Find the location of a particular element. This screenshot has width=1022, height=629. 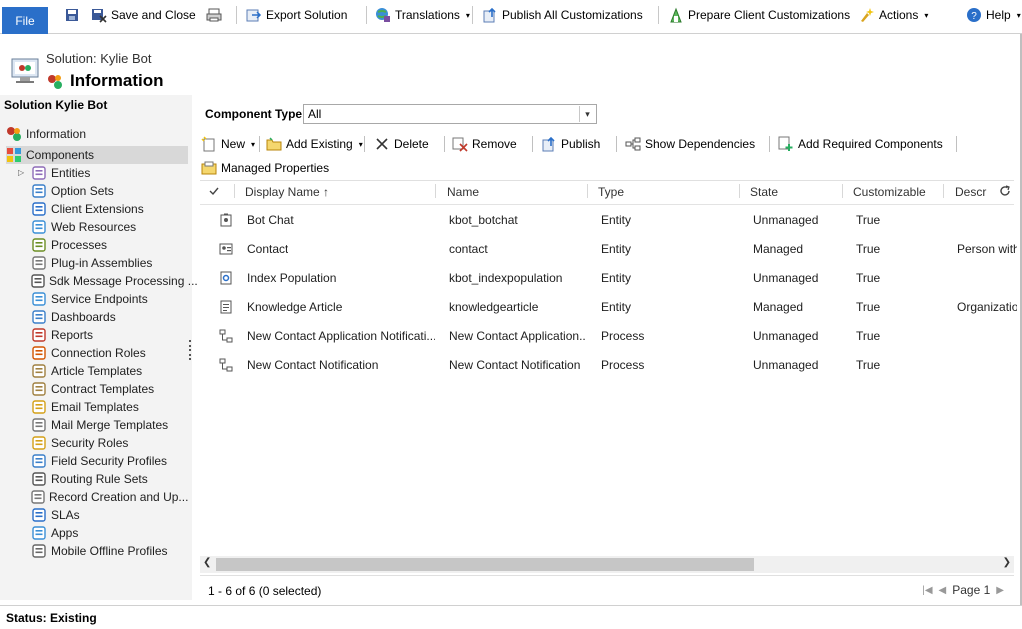

table-row: Bot Chat kbot_botchat Entity Unmanaged True is located at coordinates (607, 220).